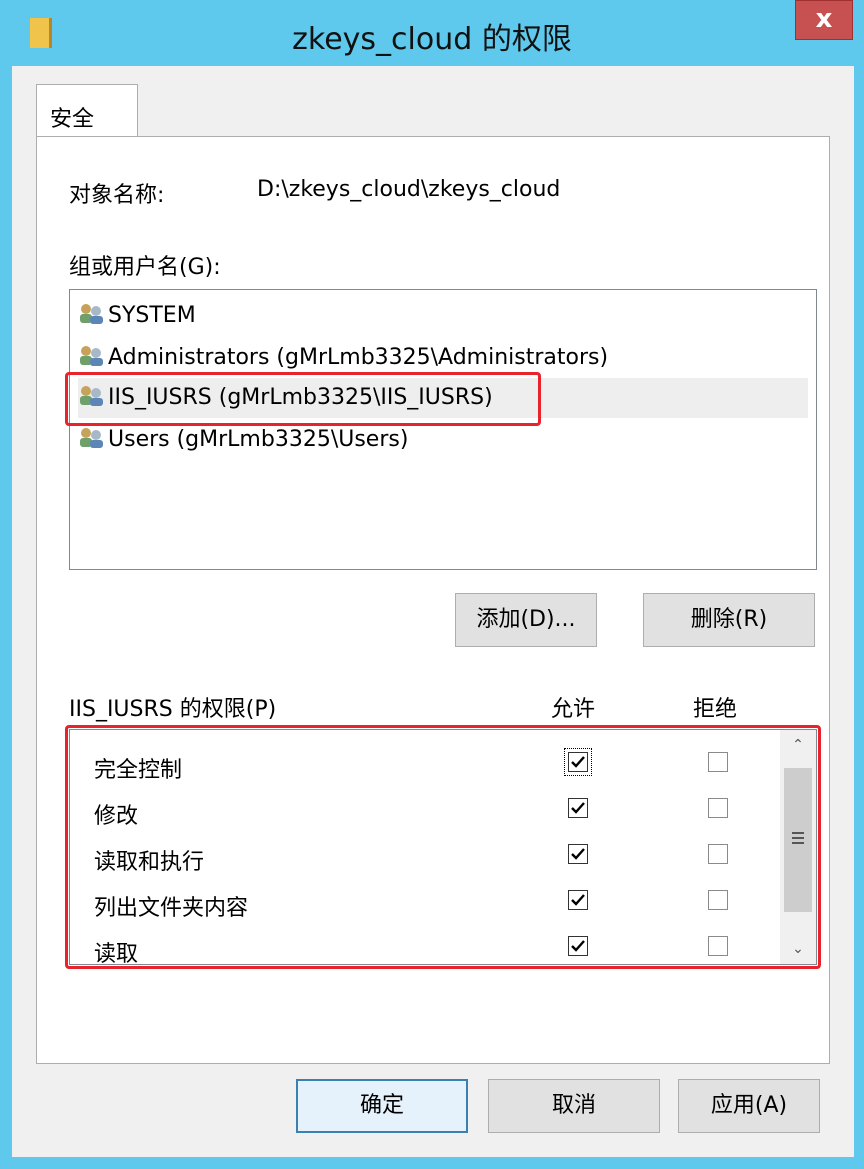 This screenshot has width=864, height=1169. What do you see at coordinates (382, 1106) in the screenshot?
I see `ok-button: 确定` at bounding box center [382, 1106].